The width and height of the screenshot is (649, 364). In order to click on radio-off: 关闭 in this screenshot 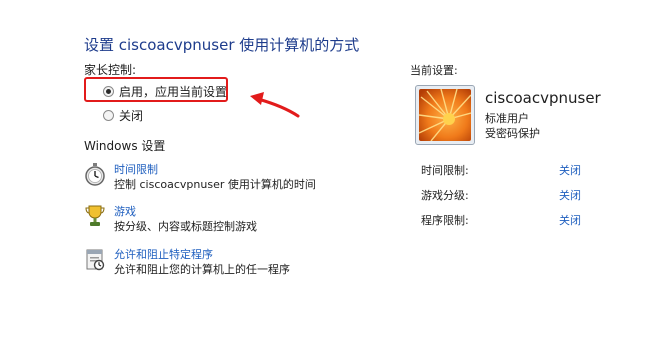, I will do `click(123, 115)`.